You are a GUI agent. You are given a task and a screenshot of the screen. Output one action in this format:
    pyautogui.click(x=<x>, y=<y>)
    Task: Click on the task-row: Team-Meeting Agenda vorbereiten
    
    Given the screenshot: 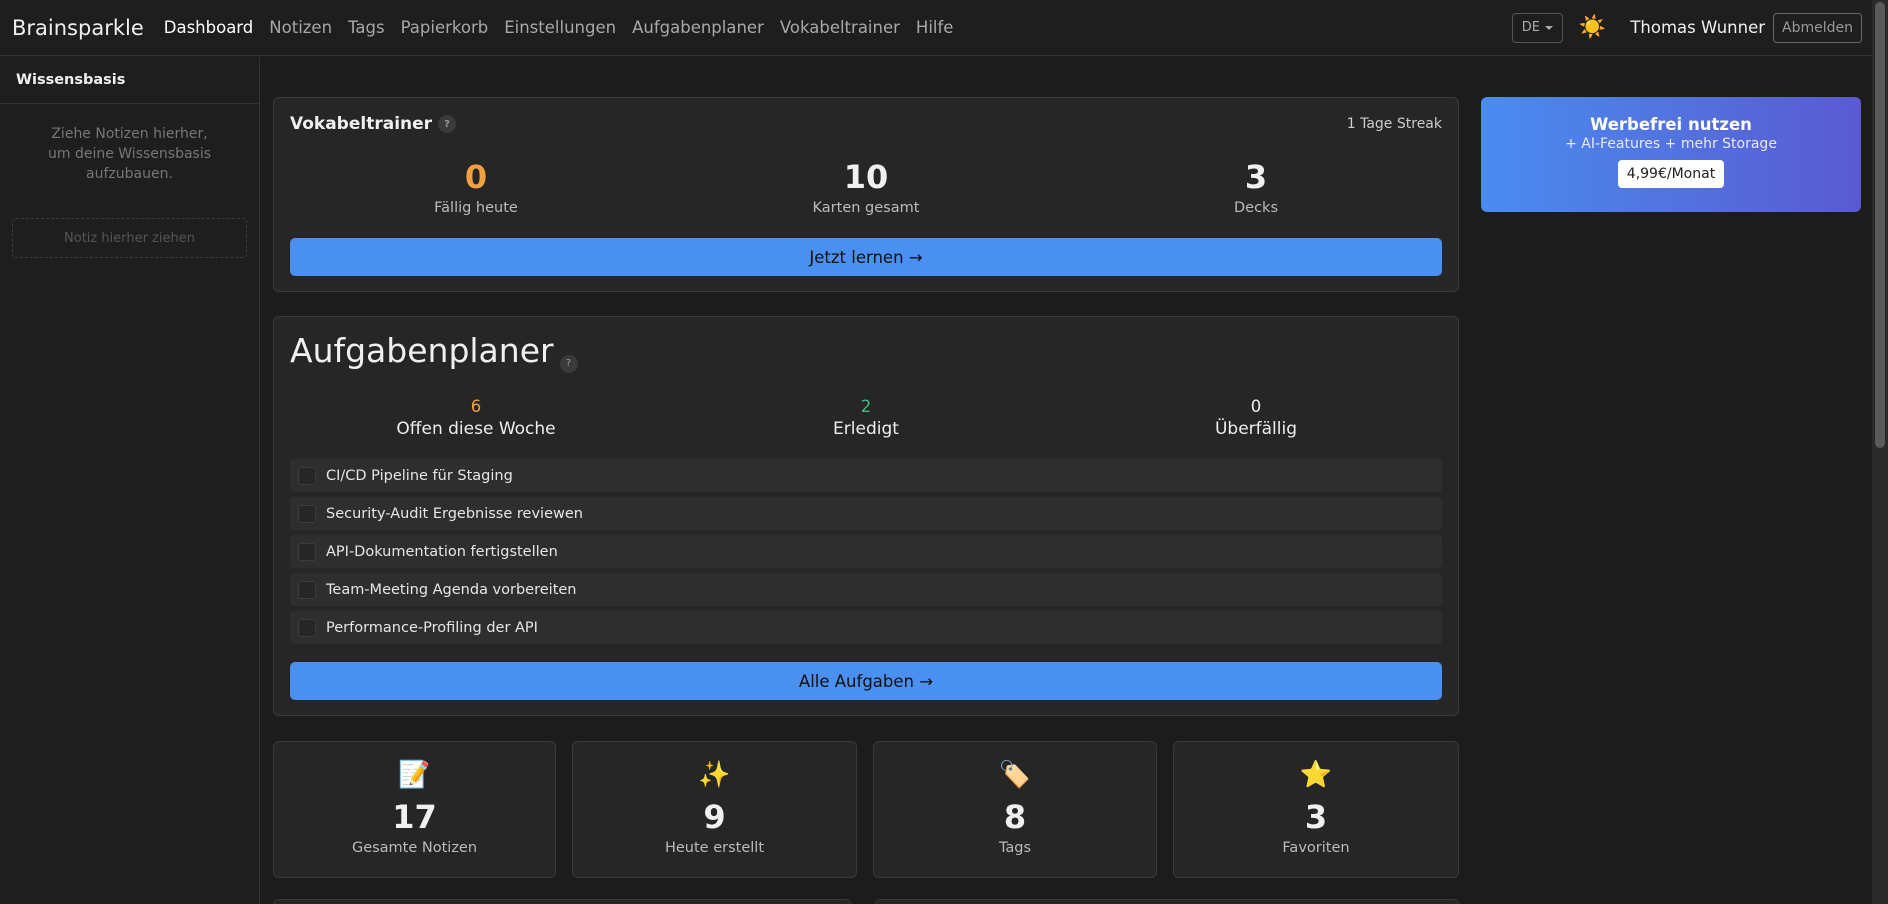 What is the action you would take?
    pyautogui.click(x=866, y=589)
    